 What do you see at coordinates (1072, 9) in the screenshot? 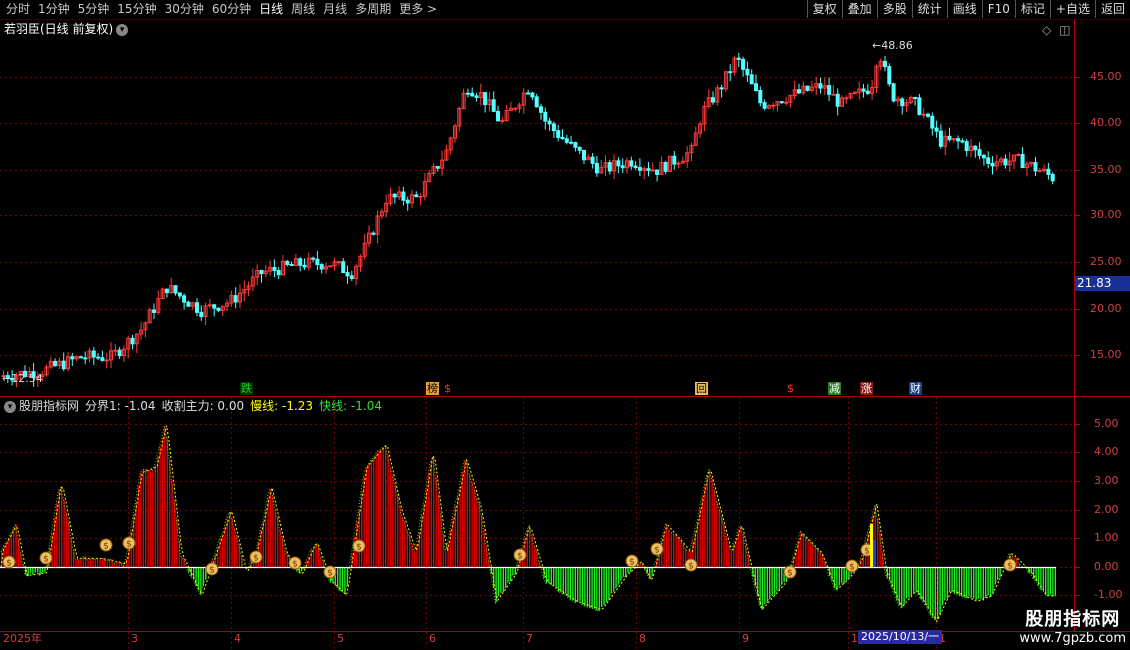
I see `tool-button-7: +自选` at bounding box center [1072, 9].